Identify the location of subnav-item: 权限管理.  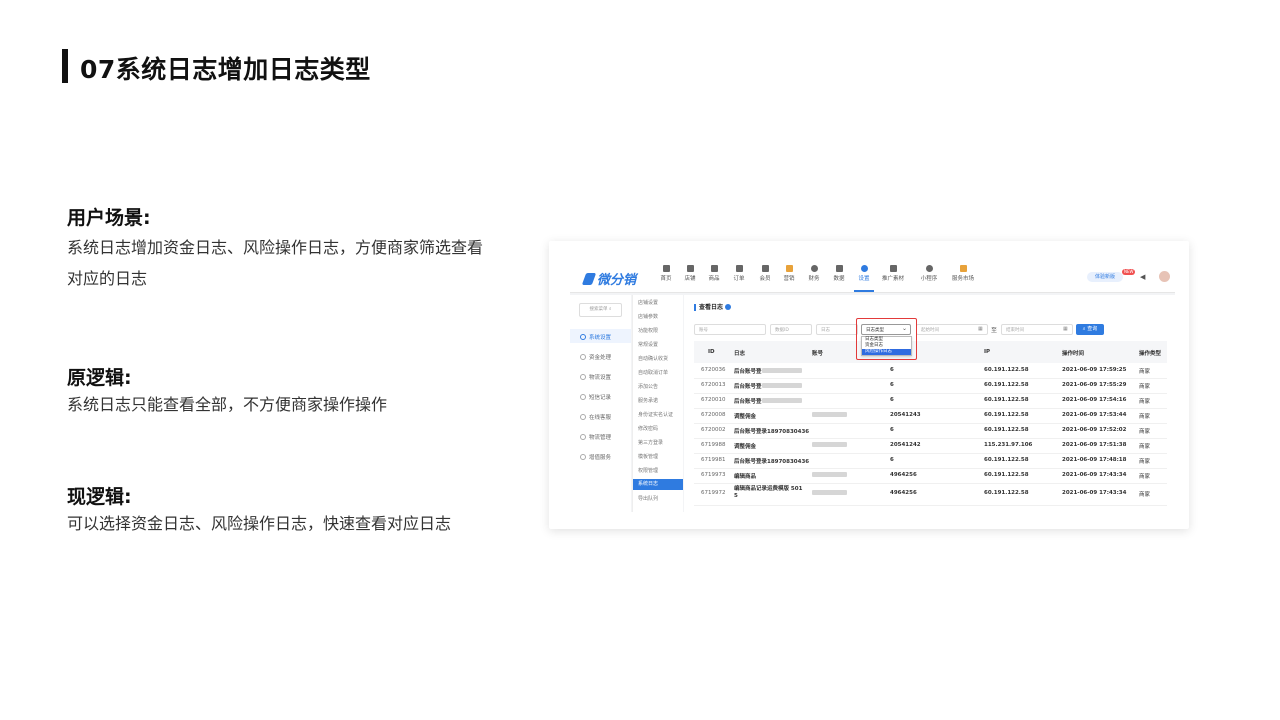
(648, 470).